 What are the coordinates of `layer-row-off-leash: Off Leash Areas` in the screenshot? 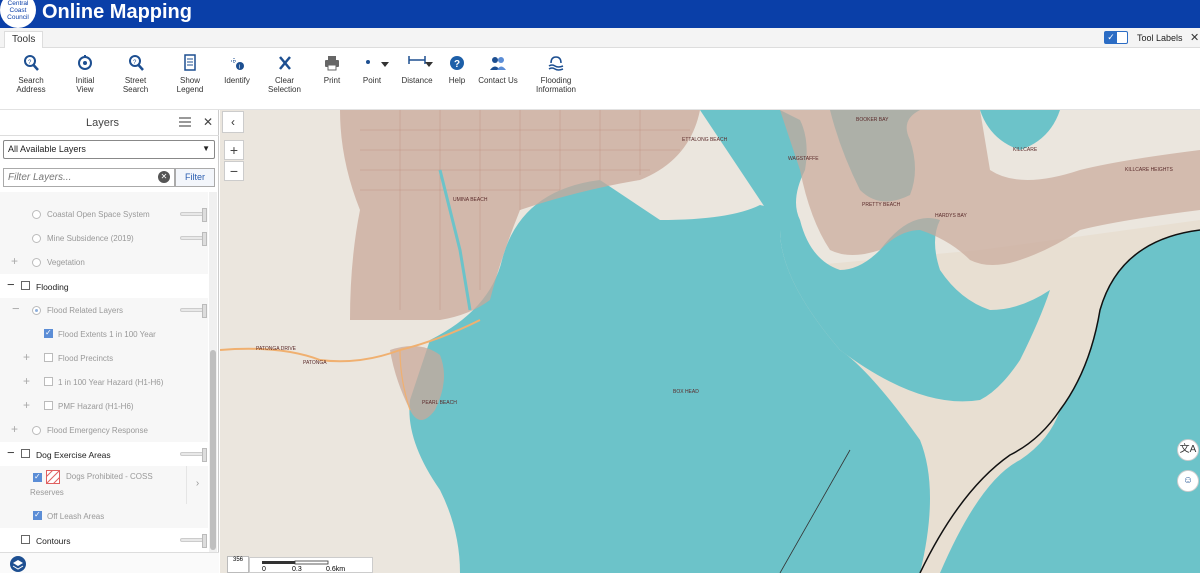 It's located at (104, 516).